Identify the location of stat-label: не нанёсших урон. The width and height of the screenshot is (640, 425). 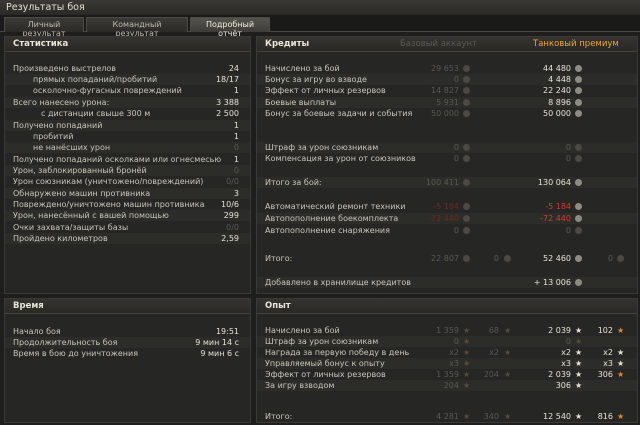
(72, 147).